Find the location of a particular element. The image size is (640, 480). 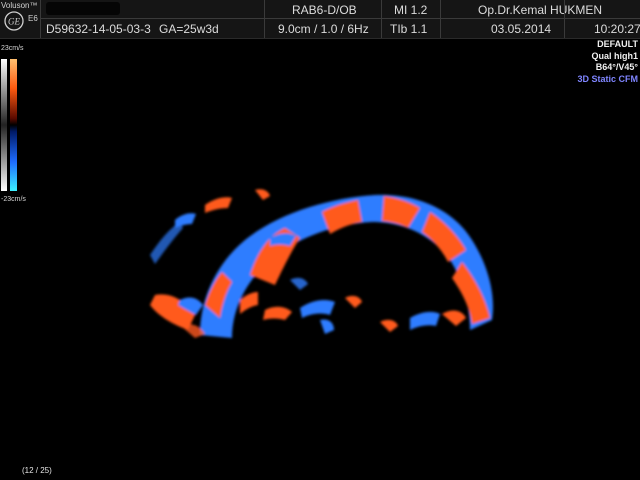

frame-counter: (12 / 25) is located at coordinates (37, 470).